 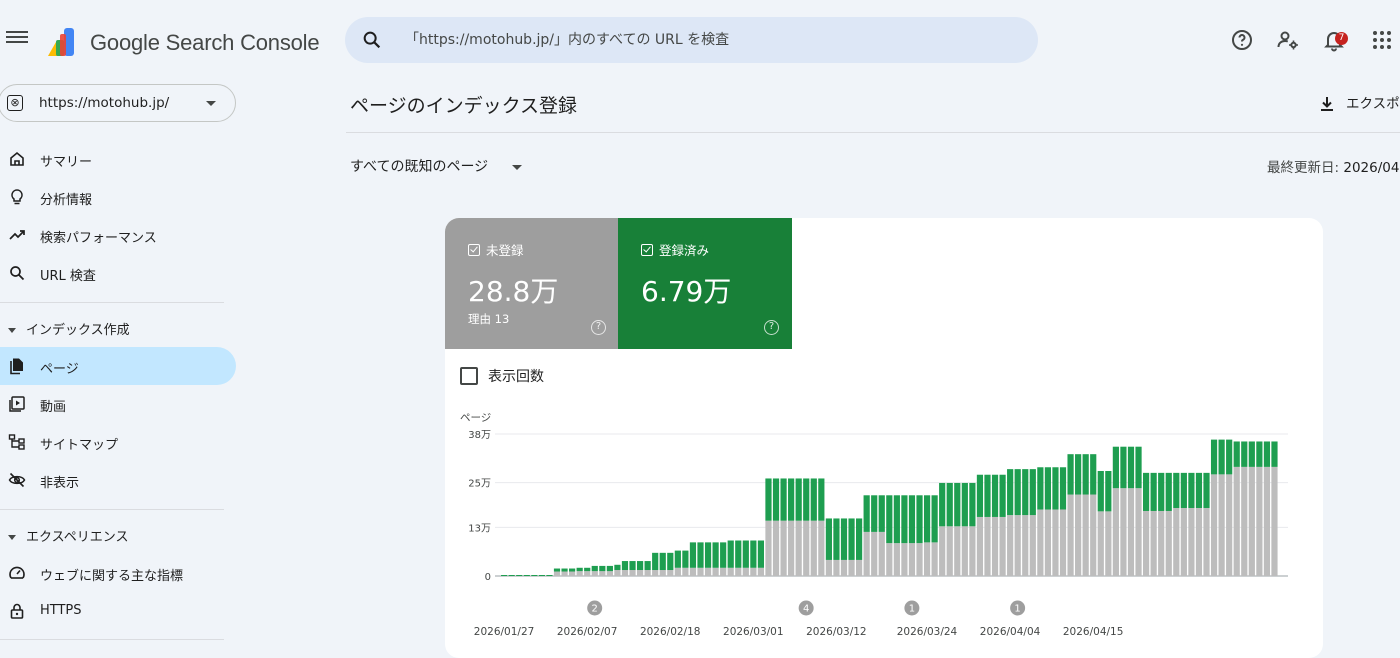 I want to click on sidebar-item-sitemaps: サイトマップ, so click(x=118, y=442).